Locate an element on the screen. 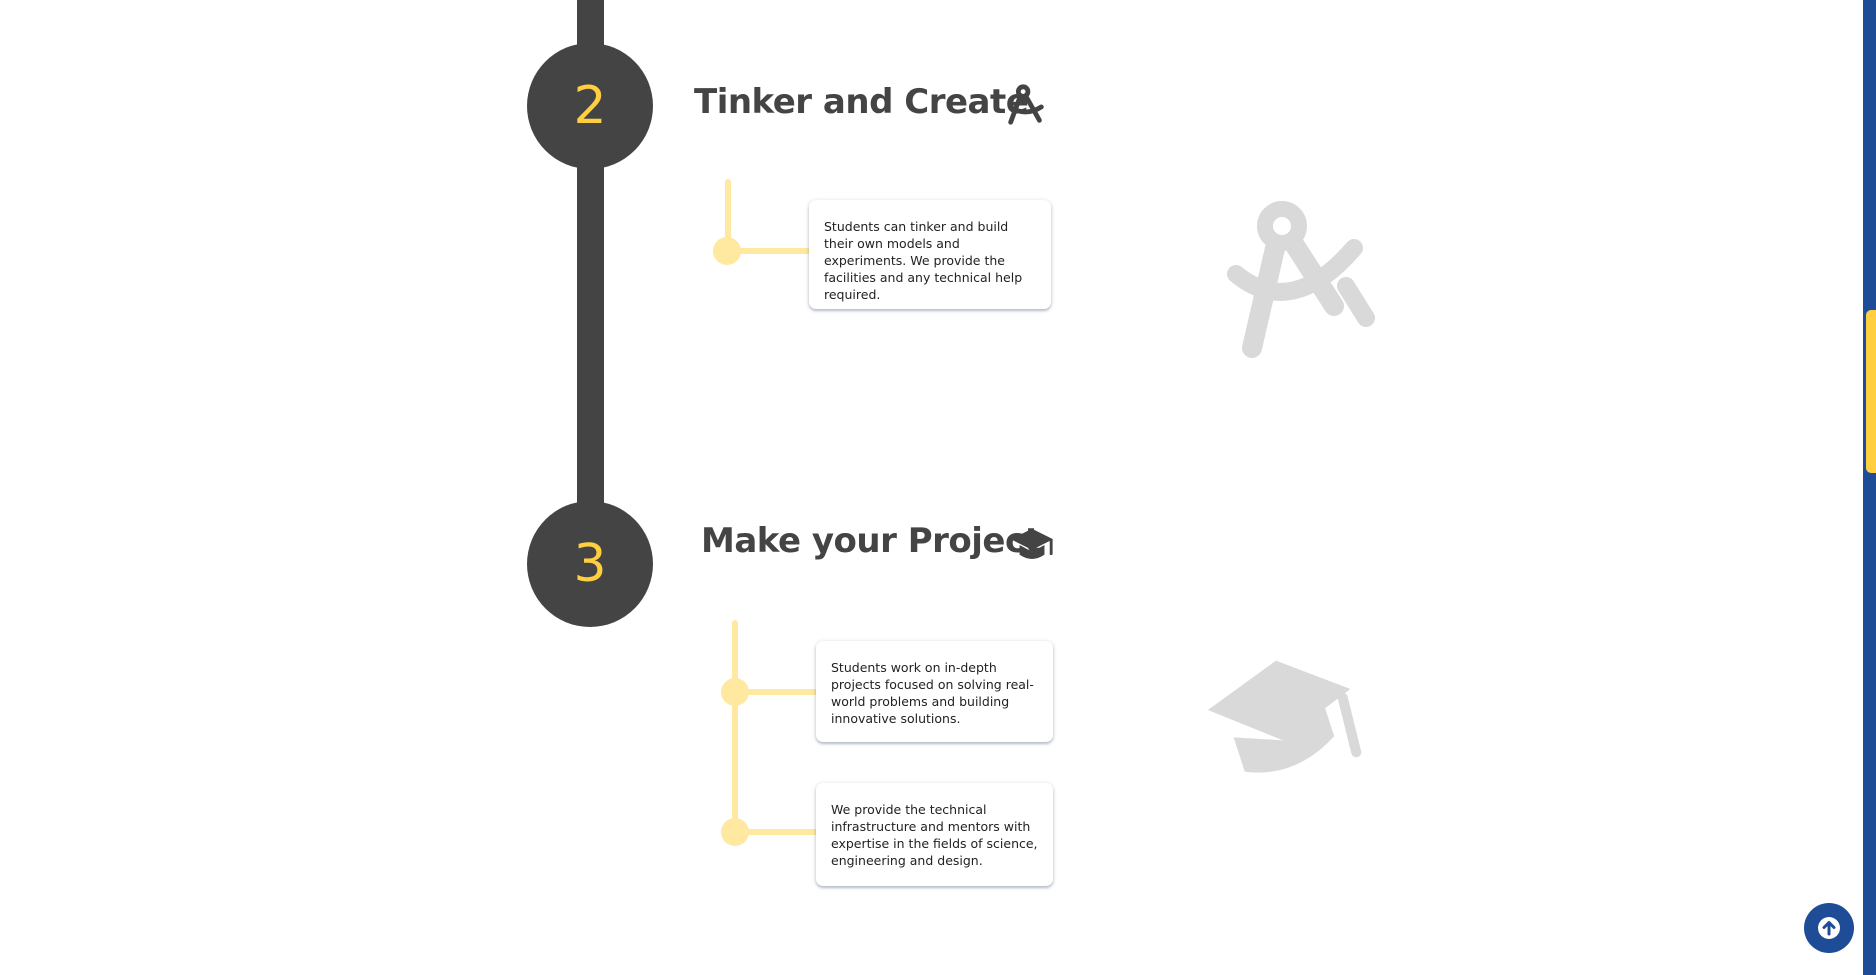 Image resolution: width=1876 pixels, height=975 pixels. step-number: 2 is located at coordinates (590, 106).